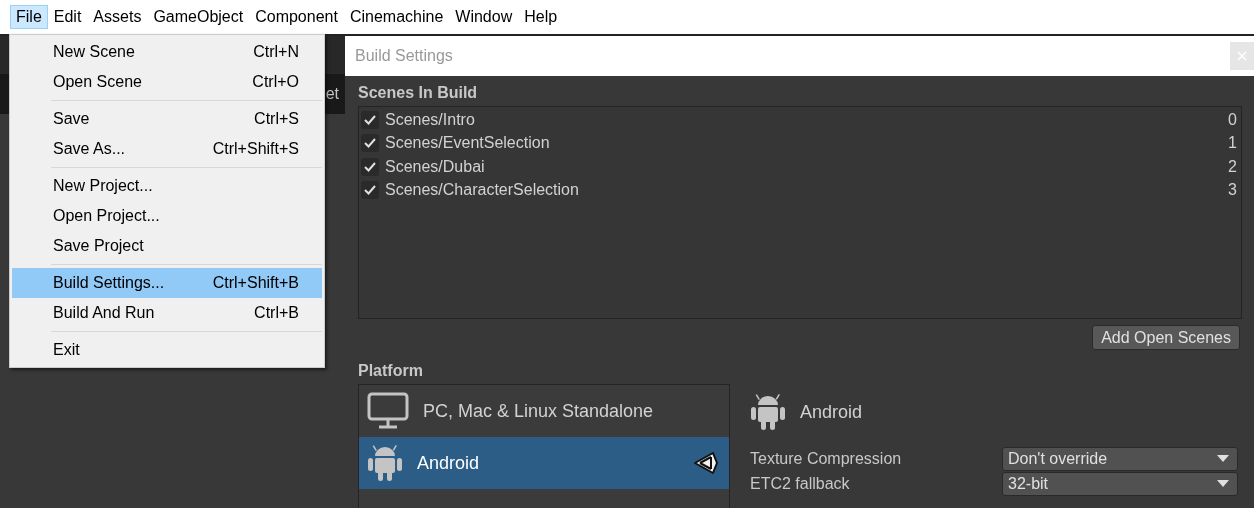 The image size is (1254, 508). What do you see at coordinates (484, 17) in the screenshot?
I see `menu-title: Window` at bounding box center [484, 17].